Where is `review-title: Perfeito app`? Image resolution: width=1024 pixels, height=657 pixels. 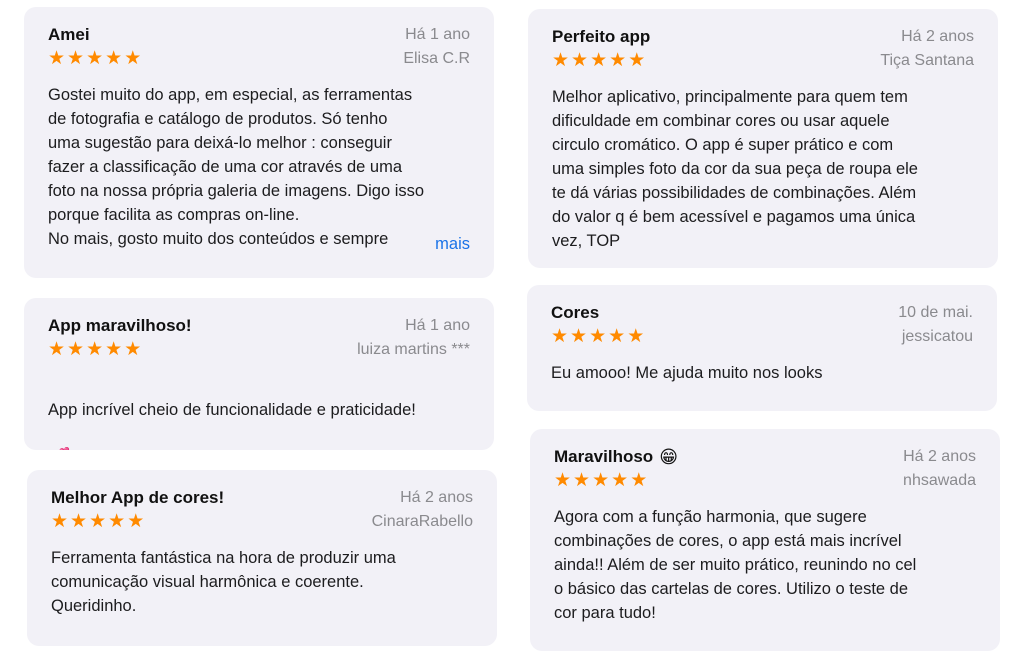
review-title: Perfeito app is located at coordinates (601, 36).